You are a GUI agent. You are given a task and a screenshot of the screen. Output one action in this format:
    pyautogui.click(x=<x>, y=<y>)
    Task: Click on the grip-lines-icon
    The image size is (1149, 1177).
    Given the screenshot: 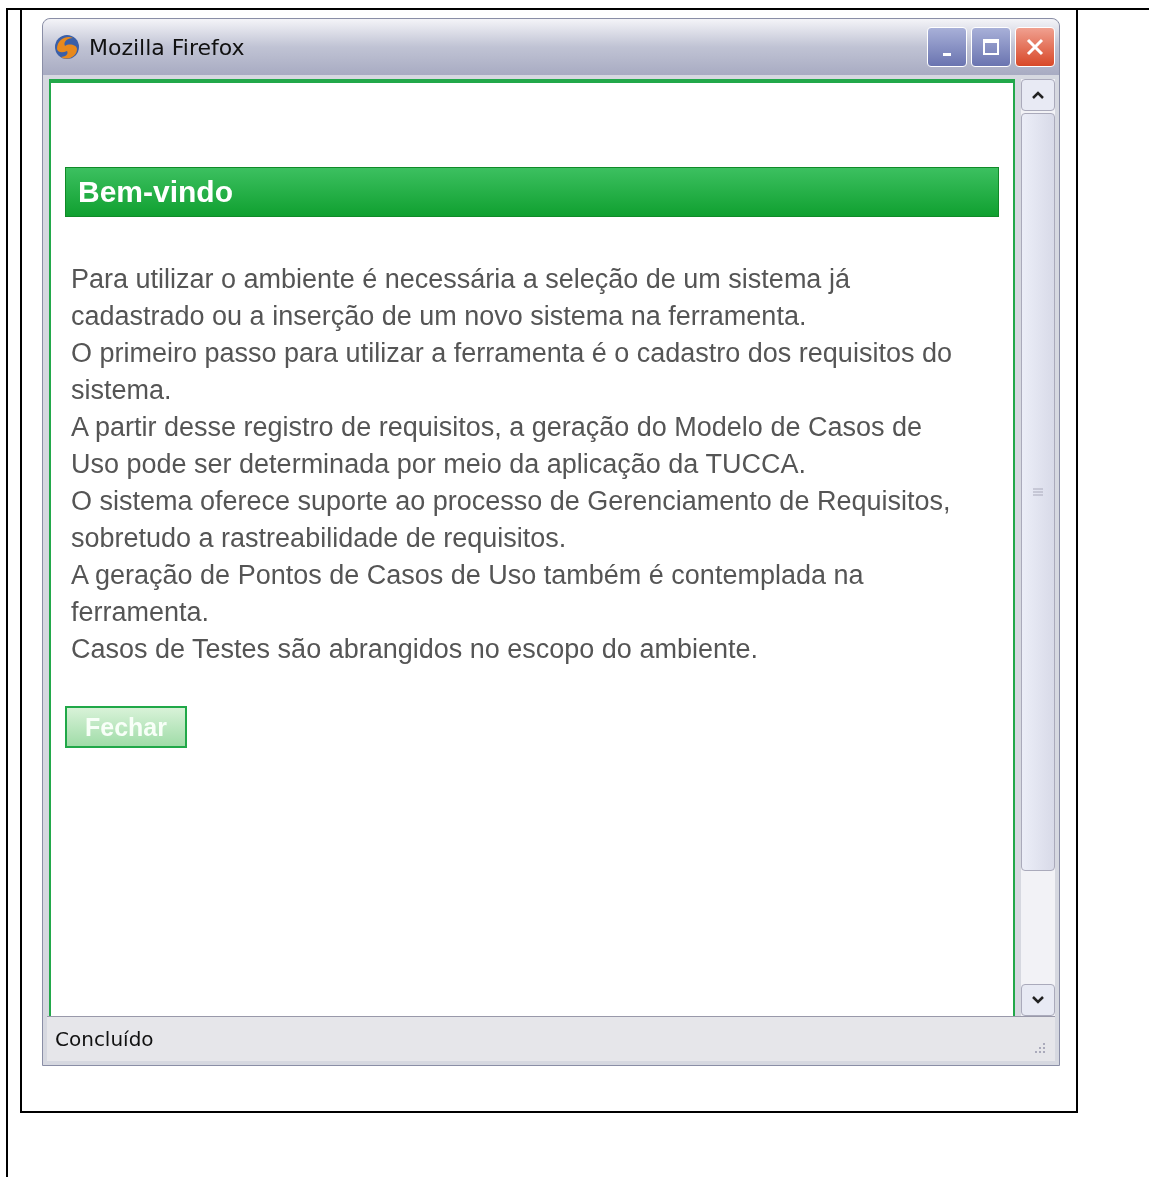 What is the action you would take?
    pyautogui.click(x=1038, y=492)
    